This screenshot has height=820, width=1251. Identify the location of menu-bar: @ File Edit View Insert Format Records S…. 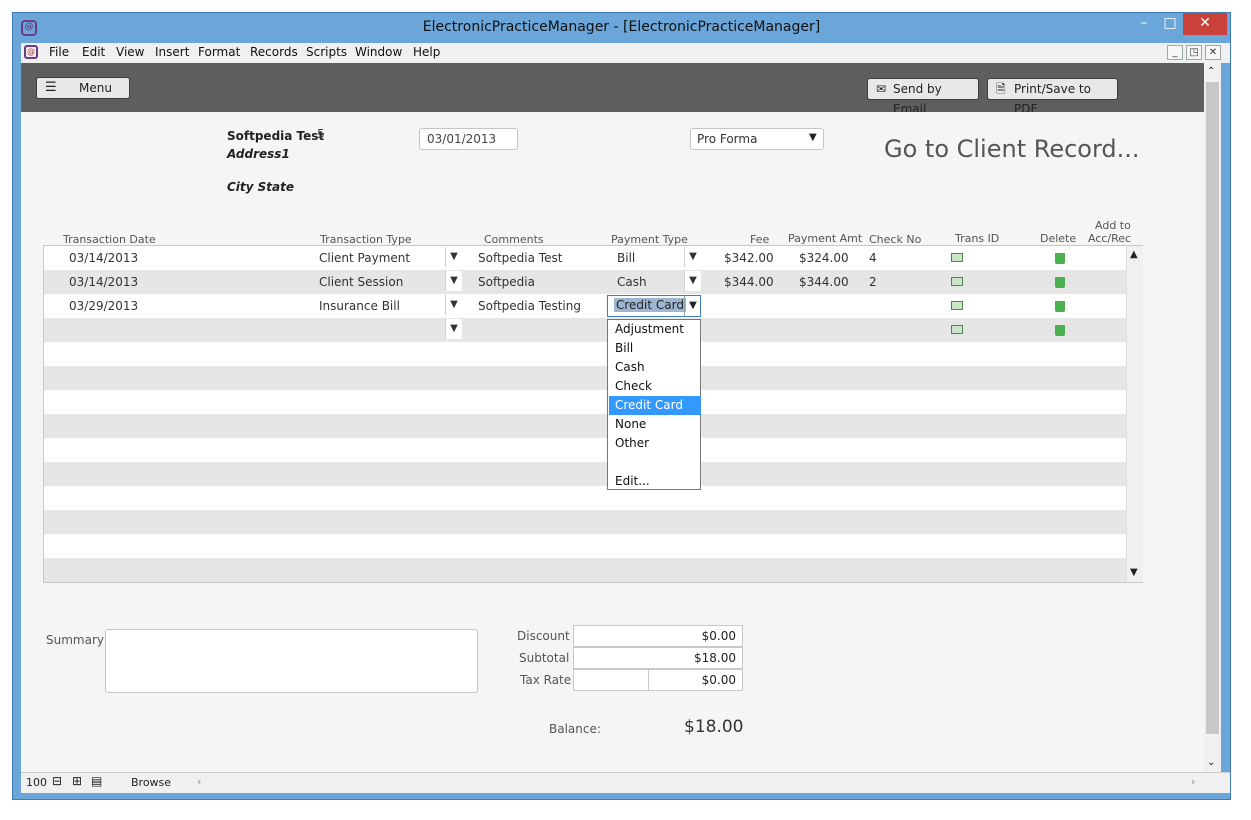
(625, 53).